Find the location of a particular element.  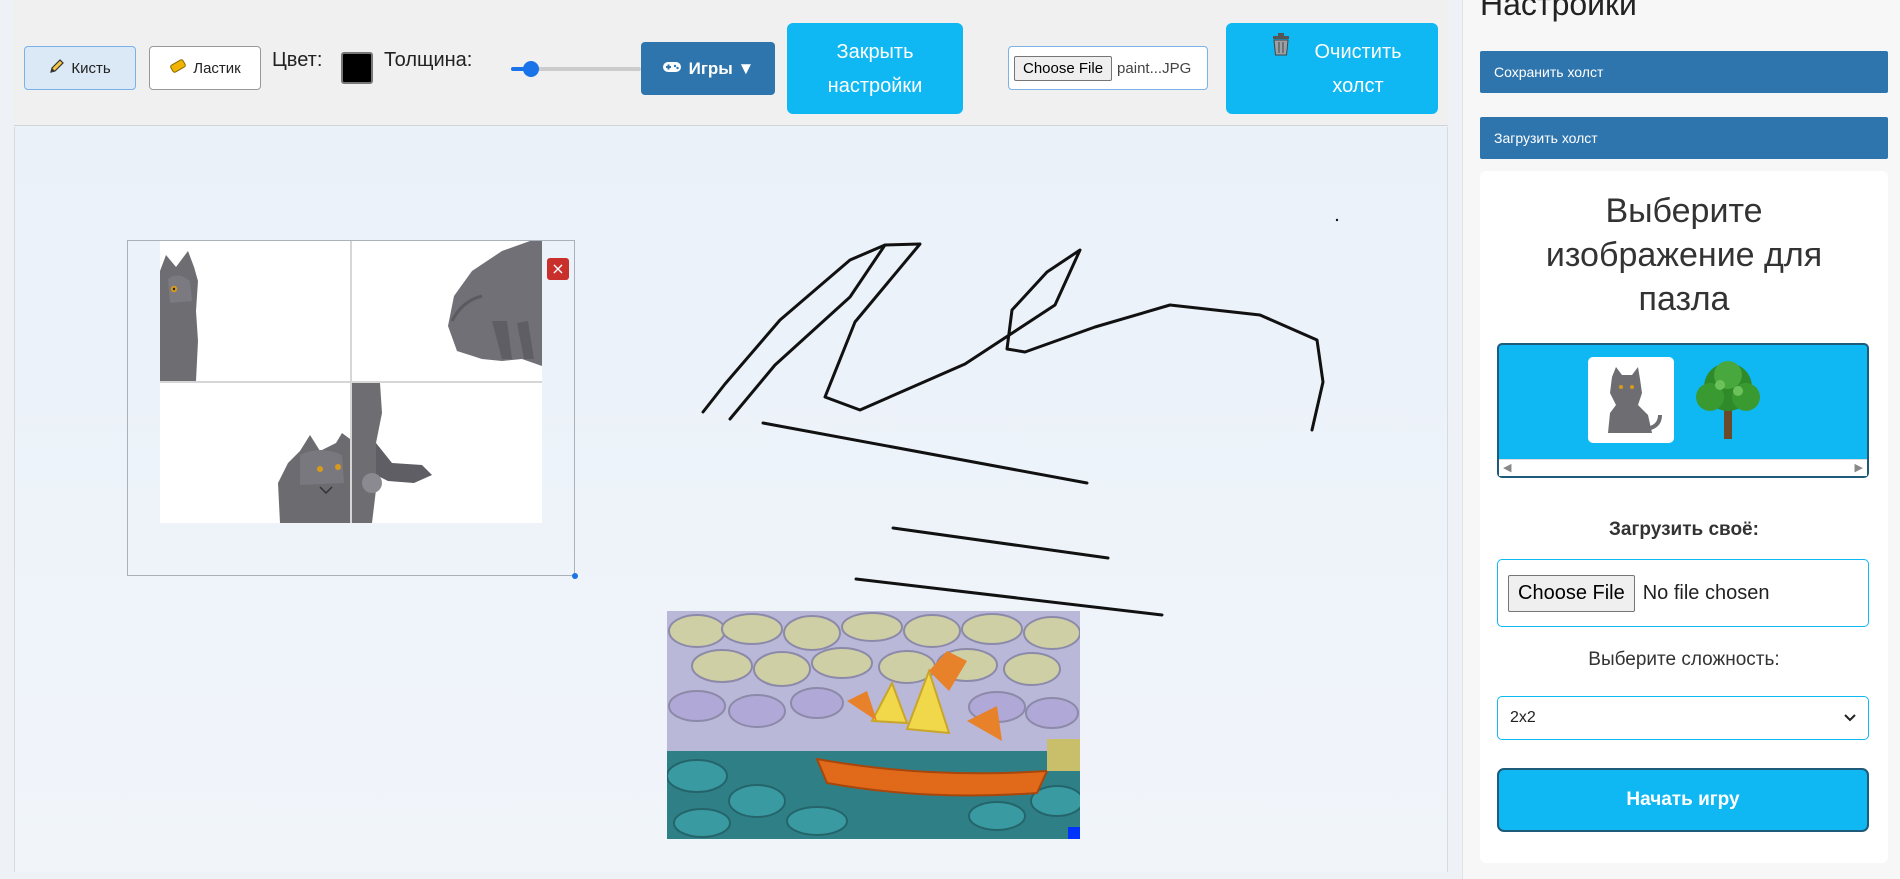

scroll-right-icon: ▶ is located at coordinates (1859, 467).